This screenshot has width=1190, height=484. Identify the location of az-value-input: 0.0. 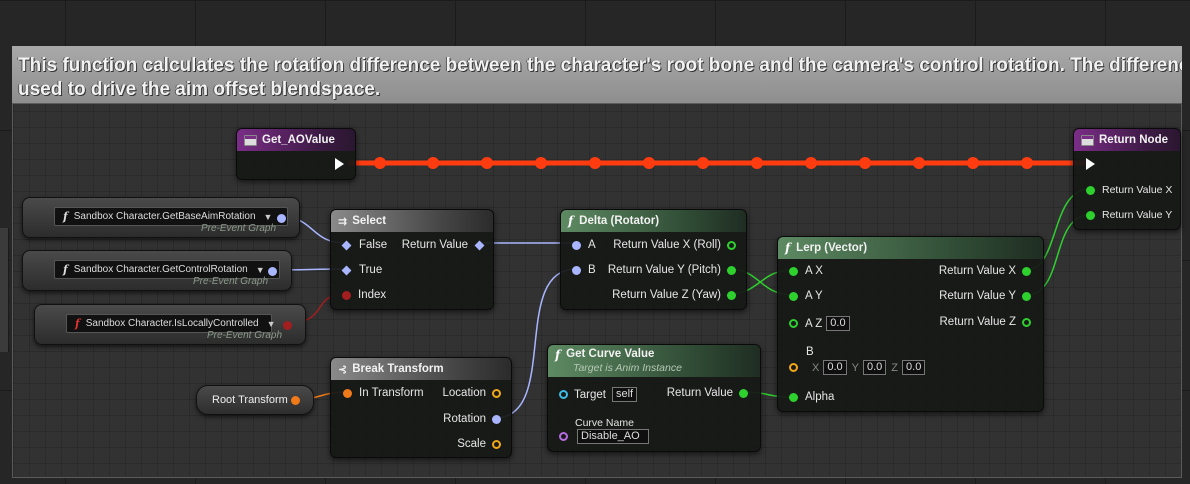
(838, 323).